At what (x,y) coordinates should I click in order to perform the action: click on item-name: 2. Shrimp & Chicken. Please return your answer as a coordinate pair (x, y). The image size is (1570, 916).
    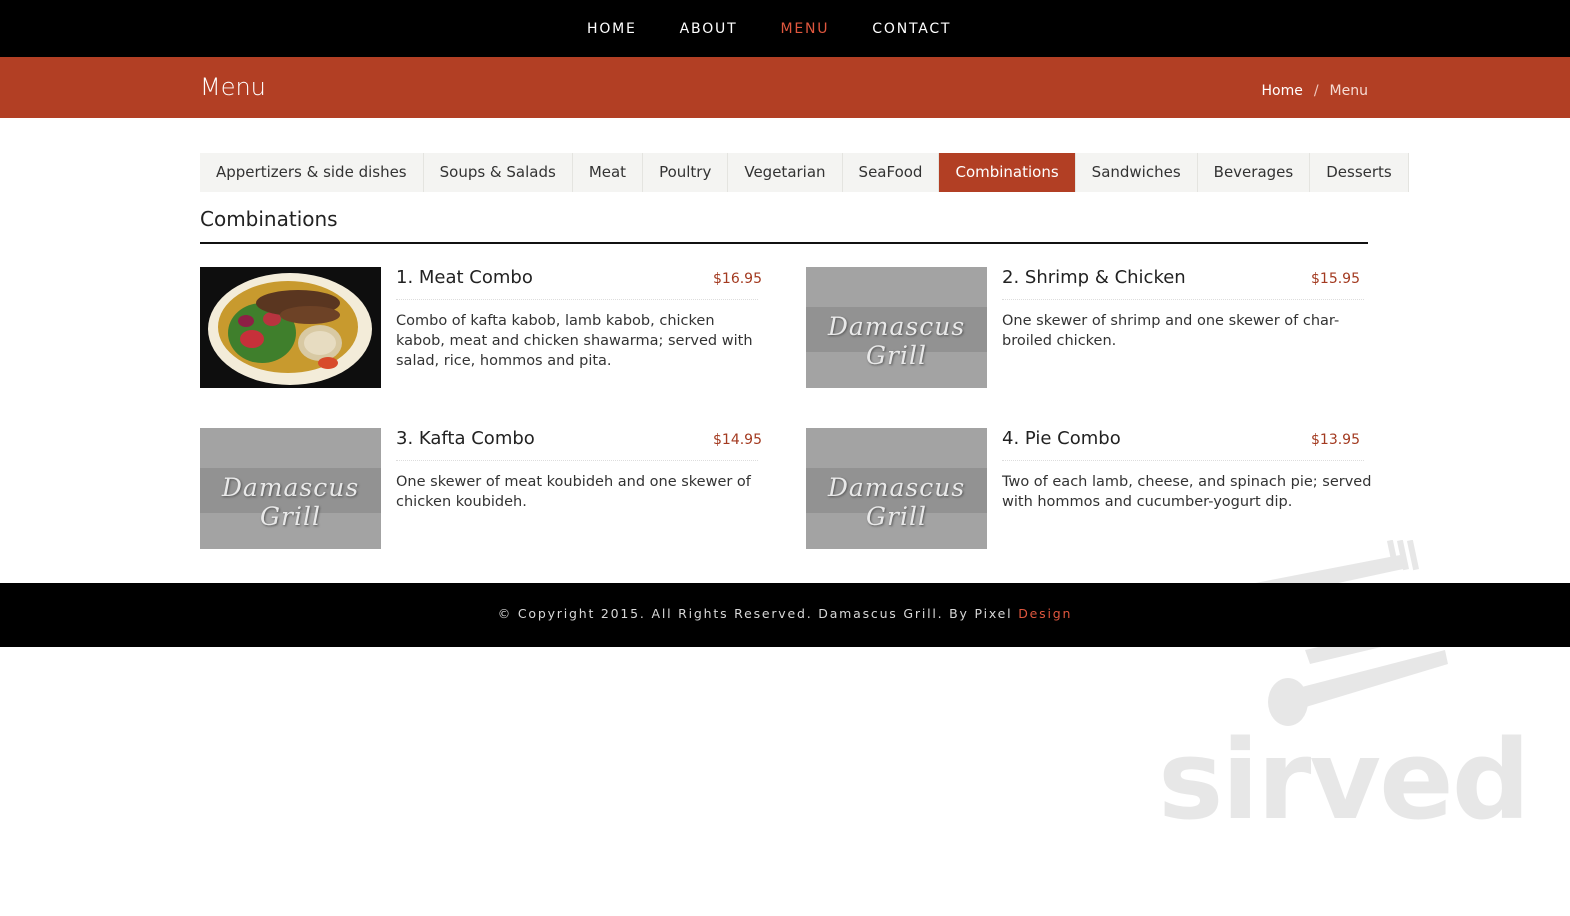
    Looking at the image, I should click on (1094, 277).